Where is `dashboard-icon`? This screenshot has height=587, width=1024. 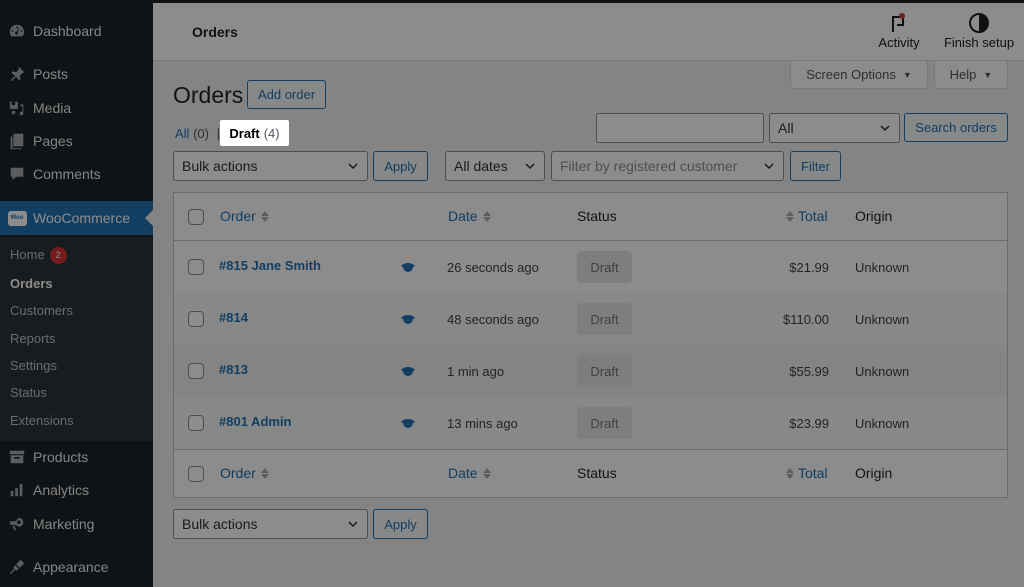 dashboard-icon is located at coordinates (17, 31).